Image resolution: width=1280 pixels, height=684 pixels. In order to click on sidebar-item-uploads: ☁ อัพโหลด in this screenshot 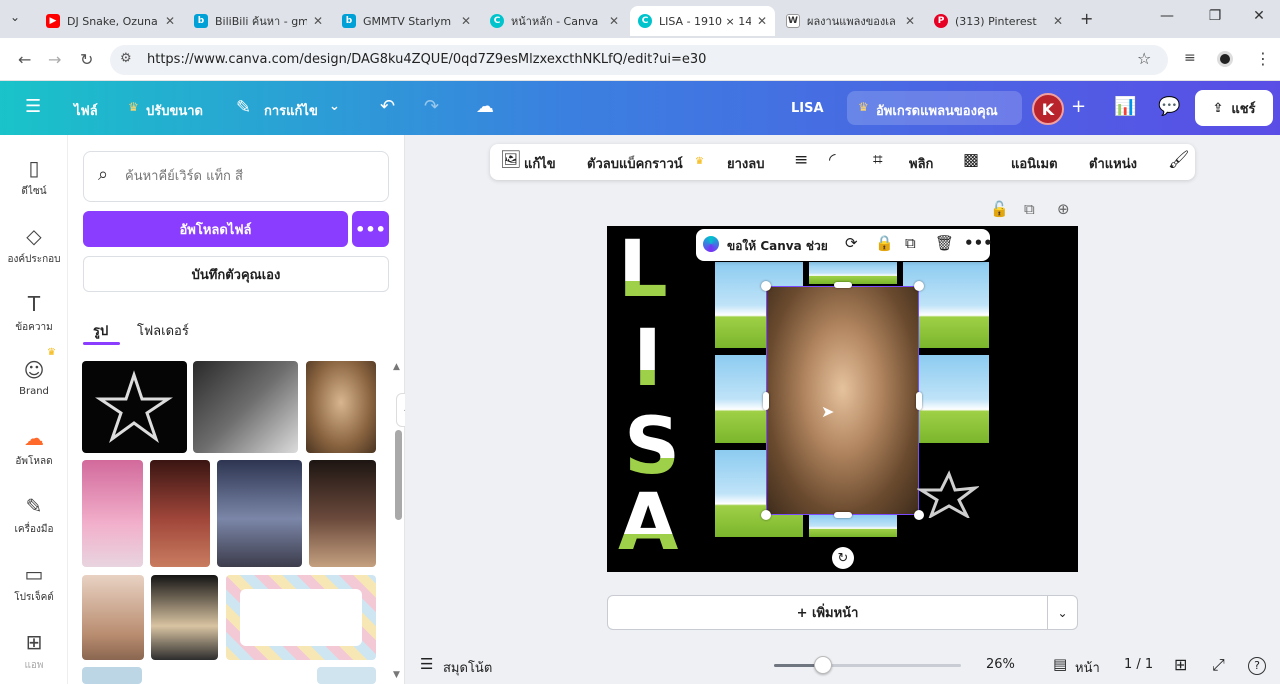, I will do `click(34, 447)`.